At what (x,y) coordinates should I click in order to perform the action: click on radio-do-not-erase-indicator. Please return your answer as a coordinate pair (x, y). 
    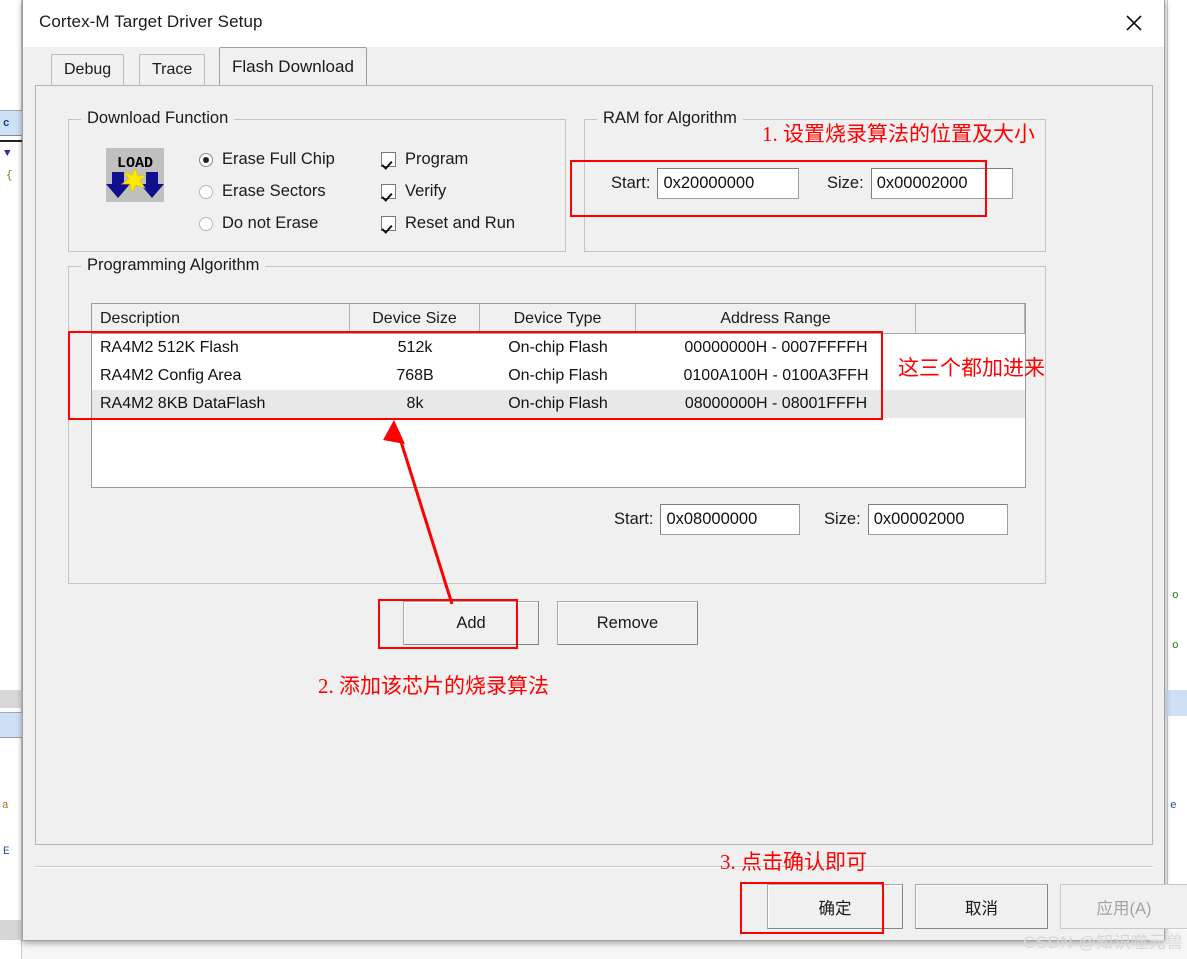
    Looking at the image, I should click on (206, 223).